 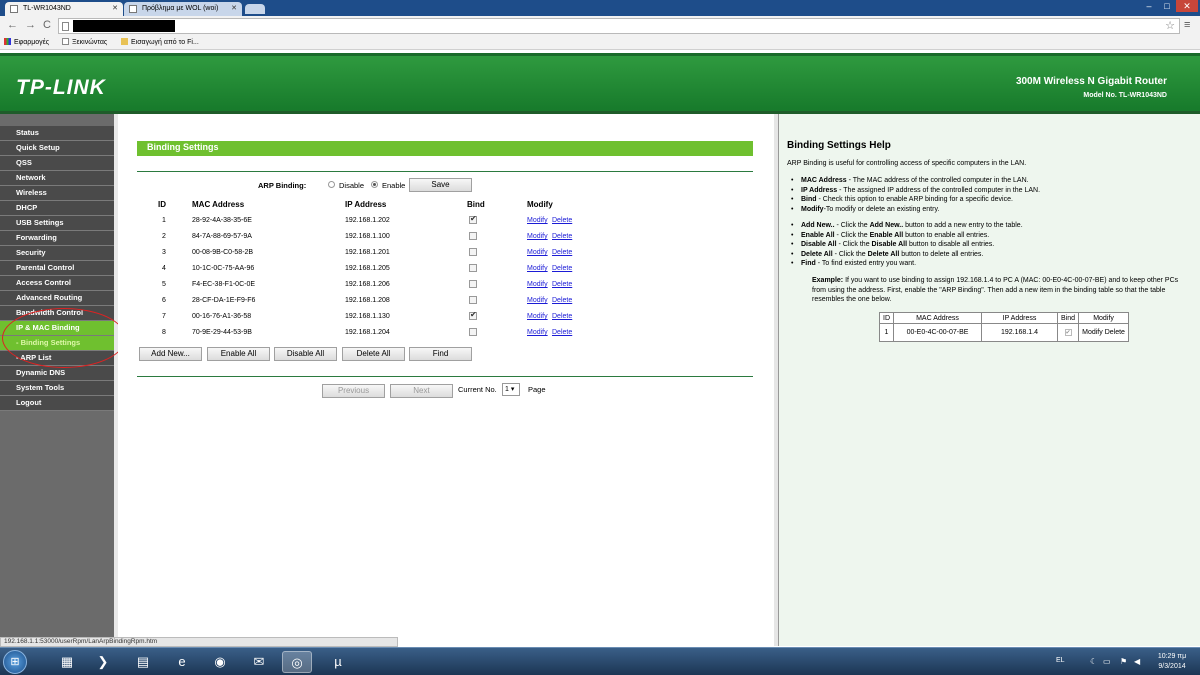 What do you see at coordinates (259, 662) in the screenshot?
I see `outlook-icon: ✉` at bounding box center [259, 662].